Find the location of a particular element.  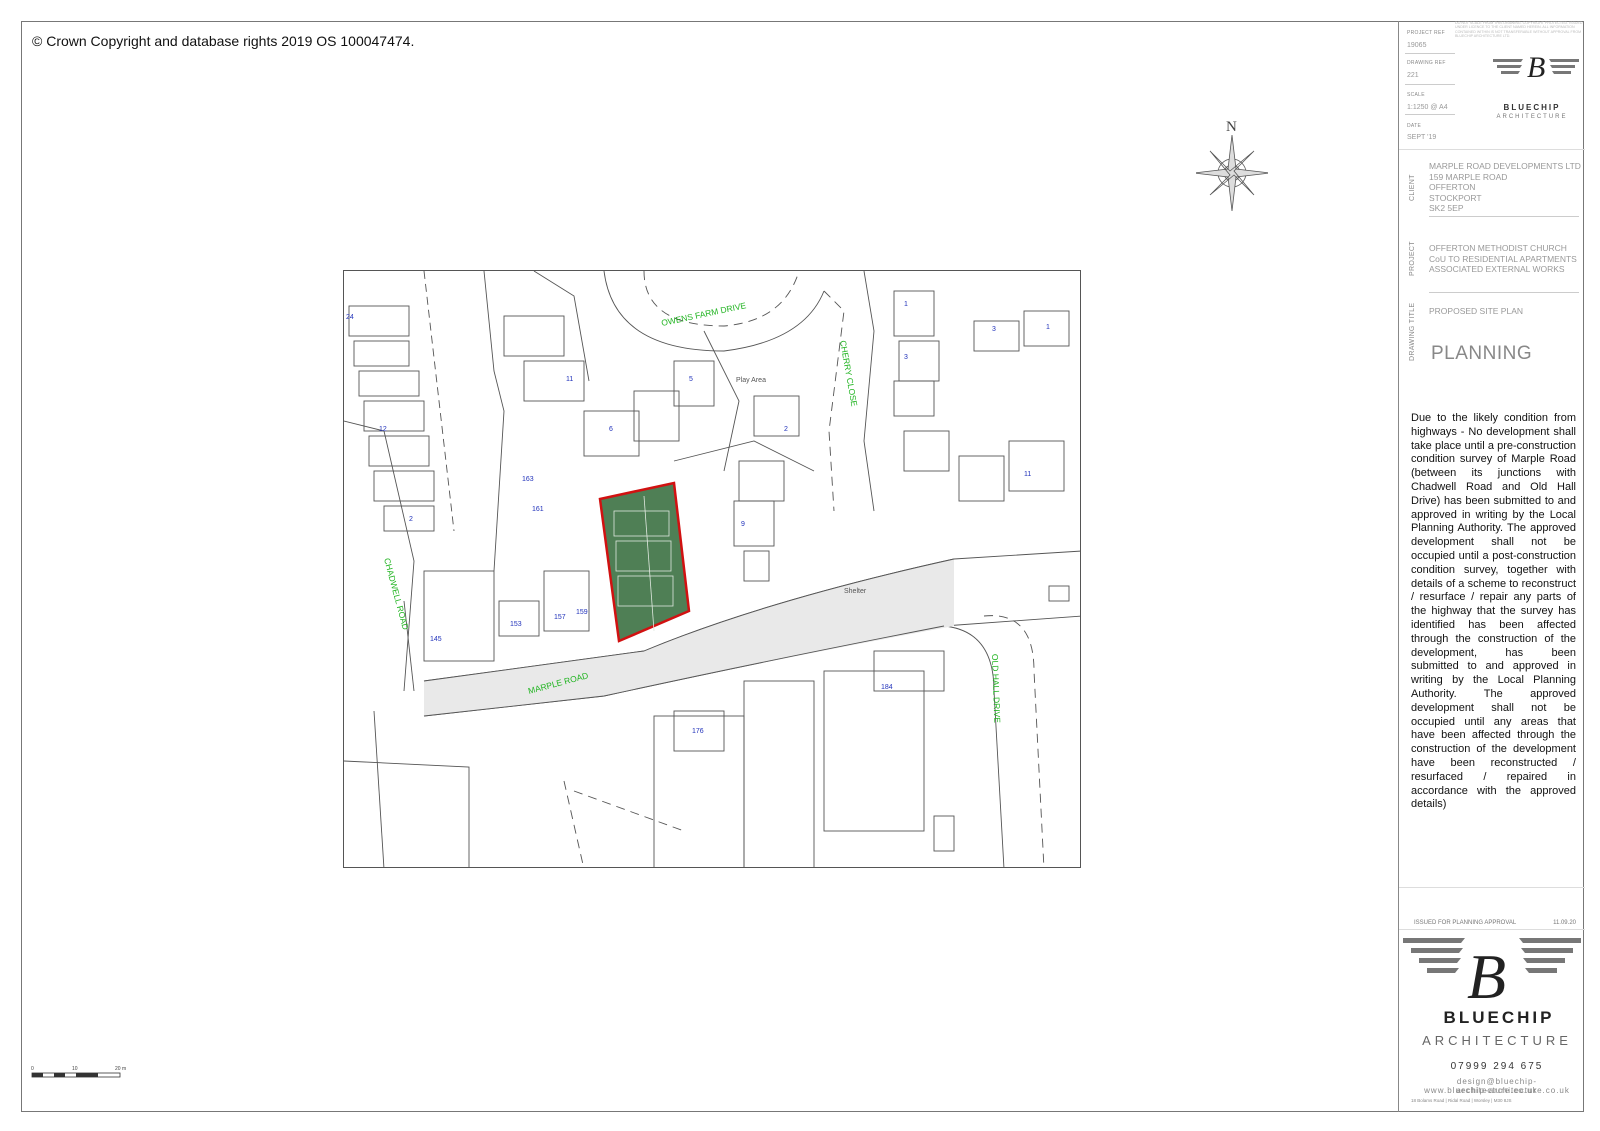

house-number: 184 is located at coordinates (887, 687).